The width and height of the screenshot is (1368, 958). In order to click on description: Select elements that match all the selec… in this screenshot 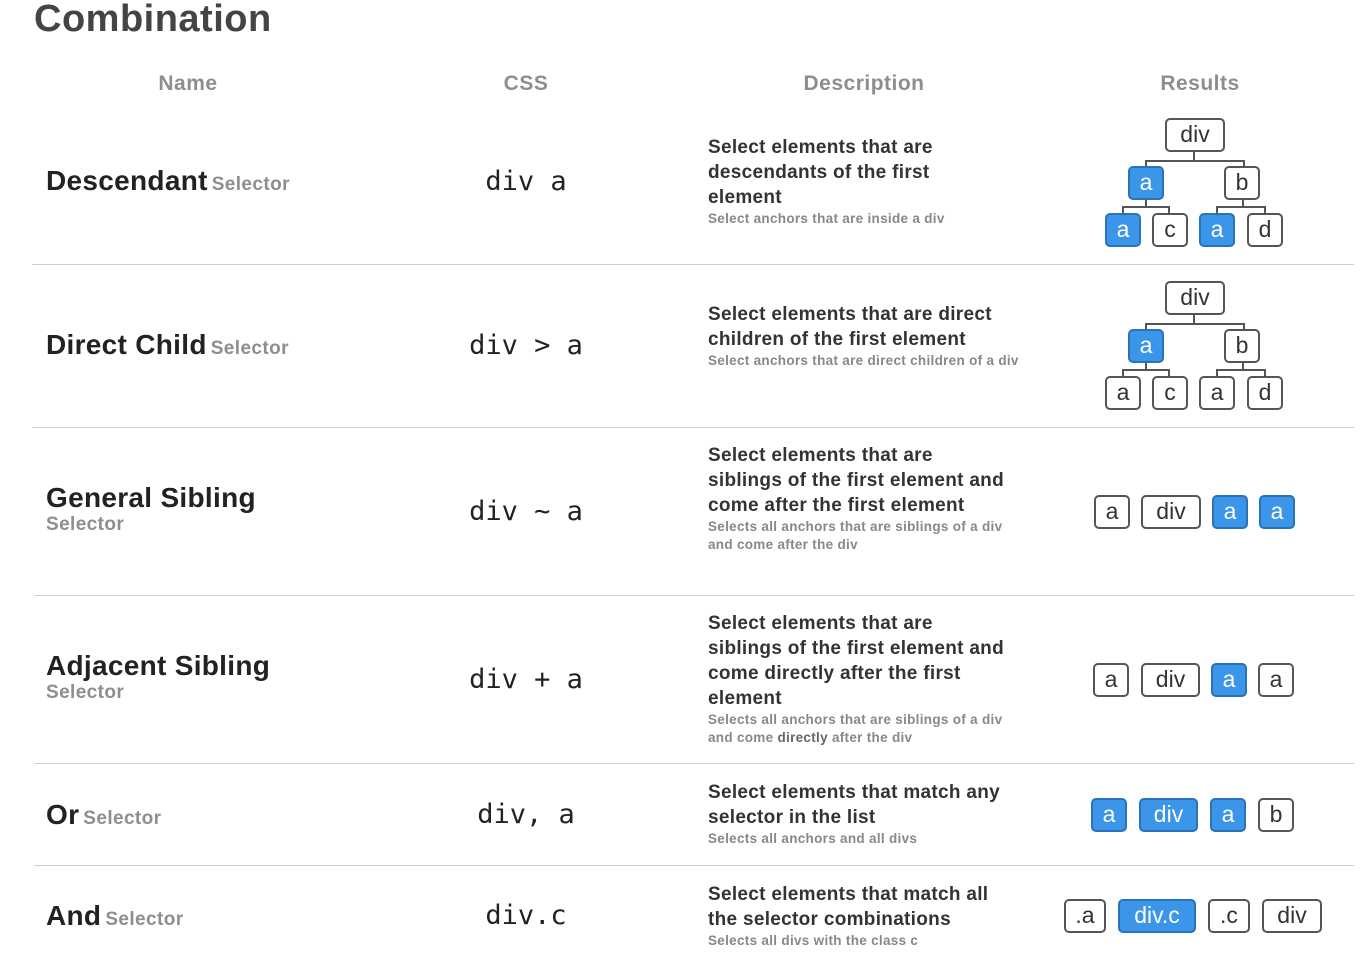, I will do `click(863, 916)`.